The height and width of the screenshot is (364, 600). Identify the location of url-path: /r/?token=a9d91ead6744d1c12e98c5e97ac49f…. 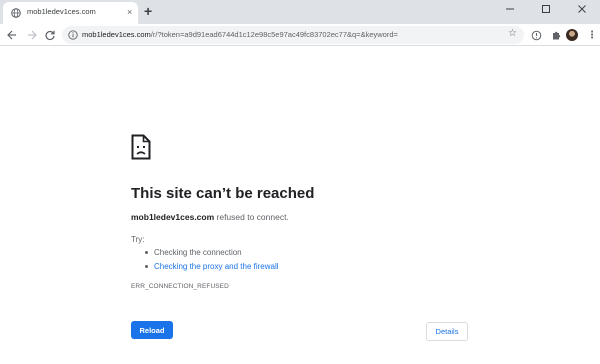
(274, 34).